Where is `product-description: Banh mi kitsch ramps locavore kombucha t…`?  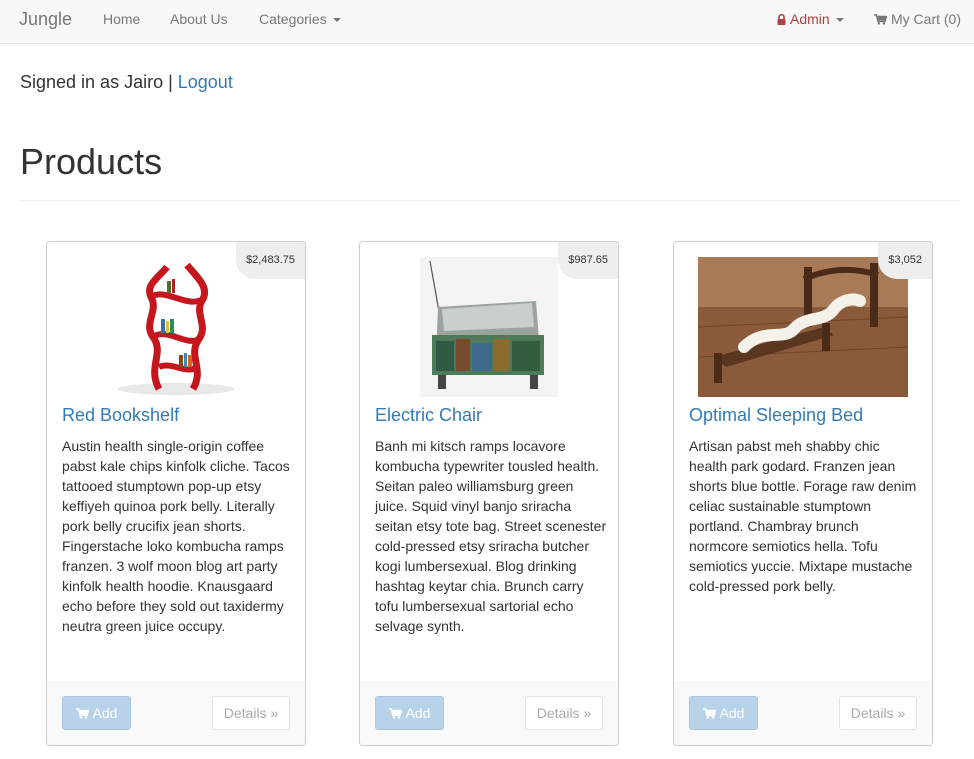
product-description: Banh mi kitsch ramps locavore kombucha t… is located at coordinates (491, 536).